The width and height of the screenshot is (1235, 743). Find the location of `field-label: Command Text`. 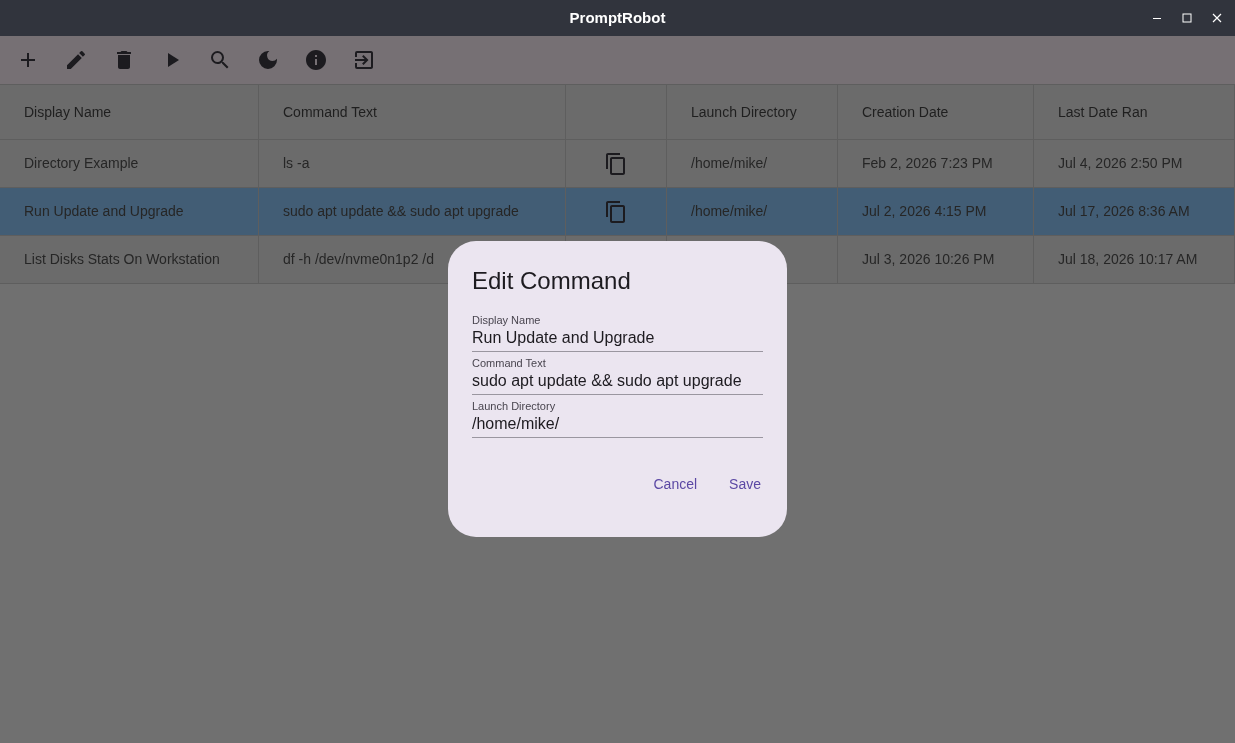

field-label: Command Text is located at coordinates (509, 363).